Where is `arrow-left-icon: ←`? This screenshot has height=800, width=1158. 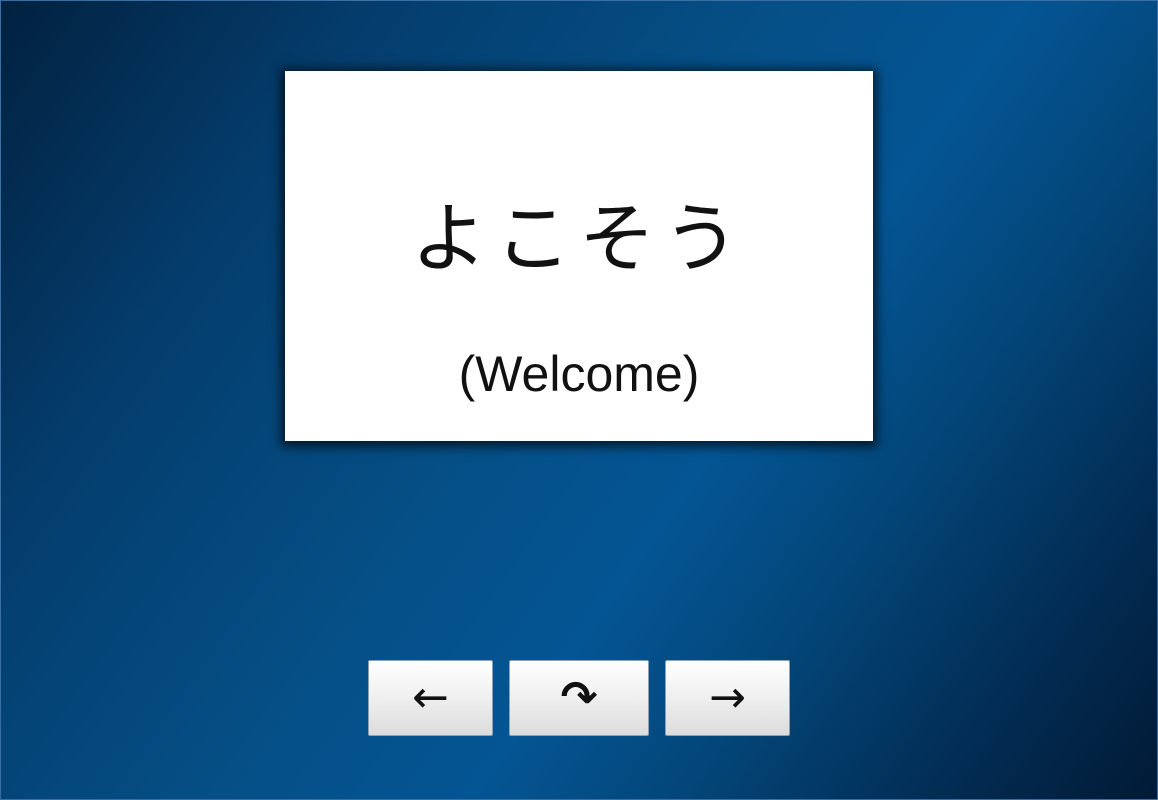 arrow-left-icon: ← is located at coordinates (430, 697).